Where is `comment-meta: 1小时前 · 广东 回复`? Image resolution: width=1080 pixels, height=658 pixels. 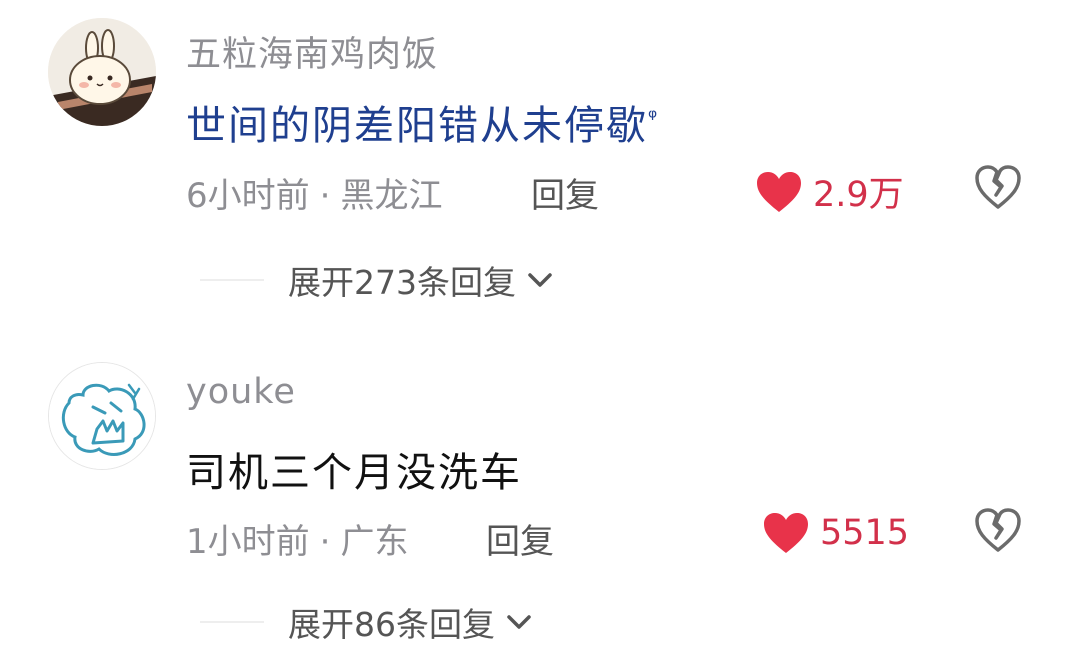 comment-meta: 1小时前 · 广东 回复 is located at coordinates (370, 538).